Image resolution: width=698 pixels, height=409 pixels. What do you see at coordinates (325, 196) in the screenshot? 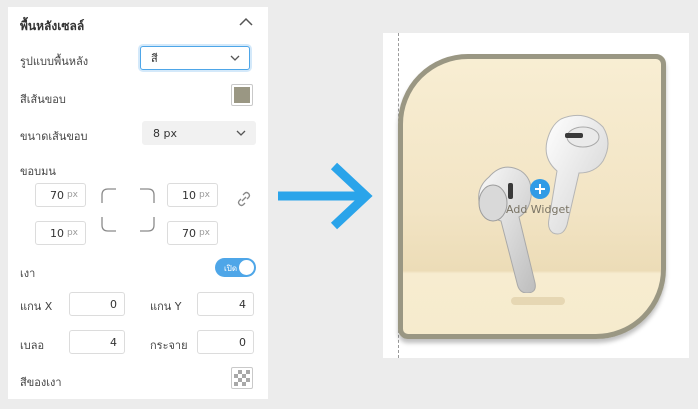
I see `arrow-right-icon` at bounding box center [325, 196].